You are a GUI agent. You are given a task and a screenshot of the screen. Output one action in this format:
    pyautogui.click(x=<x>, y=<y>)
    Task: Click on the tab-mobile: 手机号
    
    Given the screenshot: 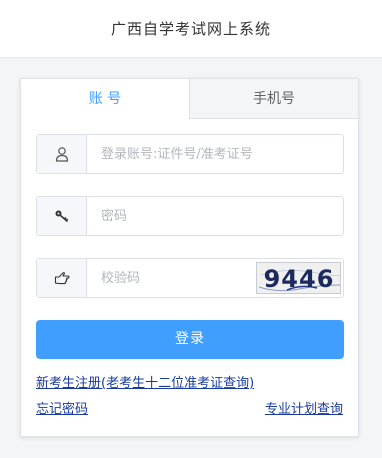 What is the action you would take?
    pyautogui.click(x=274, y=99)
    